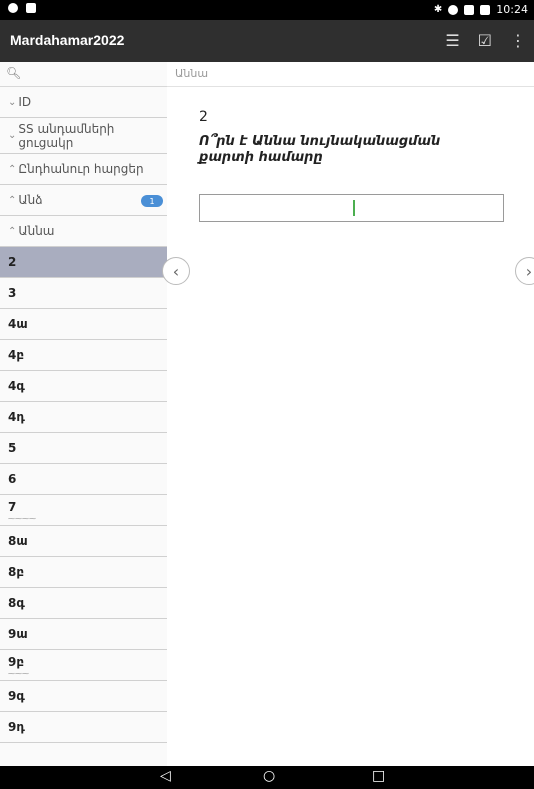  Describe the element at coordinates (83, 231) in the screenshot. I see `sidebar-item-anna: ⌃ Աննա` at that location.